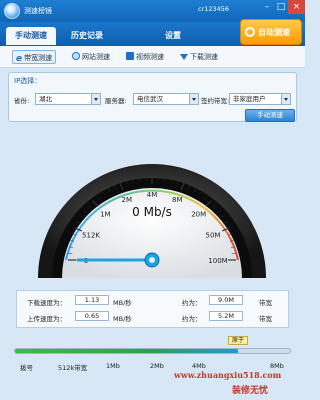  I want to click on user-name: cr123456, so click(214, 9).